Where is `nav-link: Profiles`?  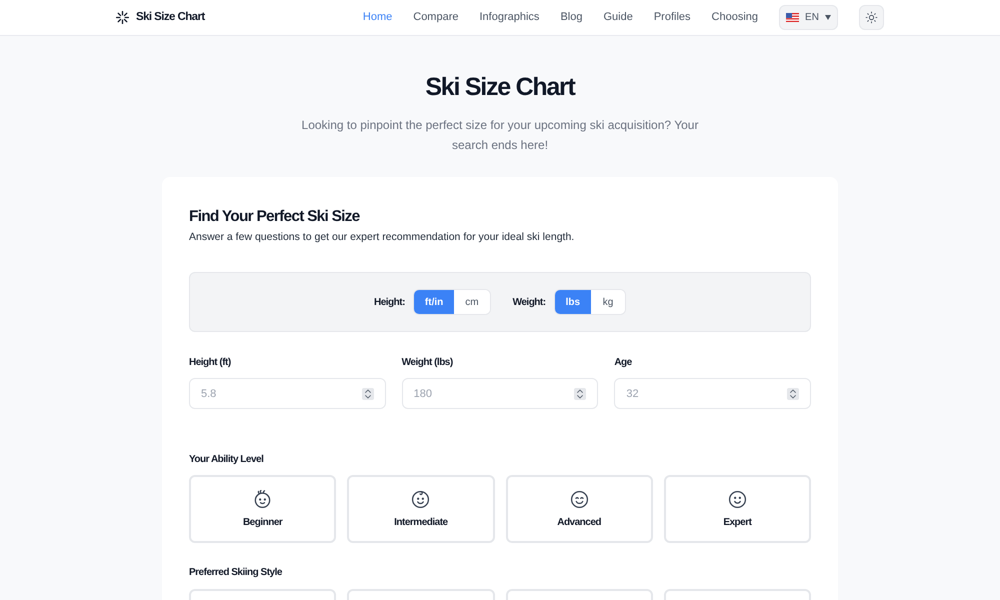
nav-link: Profiles is located at coordinates (672, 17).